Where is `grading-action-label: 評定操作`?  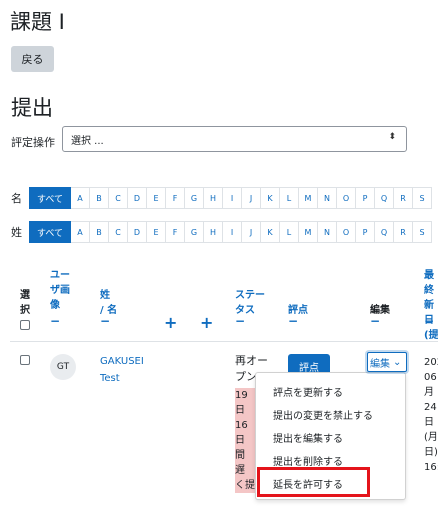
grading-action-label: 評定操作 is located at coordinates (33, 142).